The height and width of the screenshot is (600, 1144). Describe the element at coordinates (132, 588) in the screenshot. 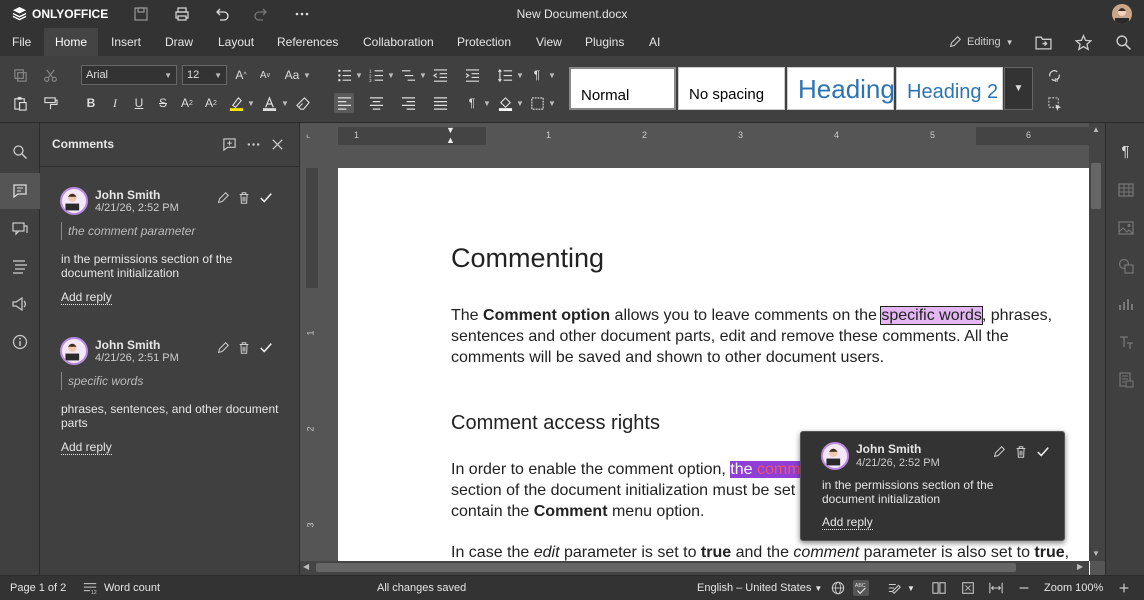

I see `word-count-button: Word count` at that location.